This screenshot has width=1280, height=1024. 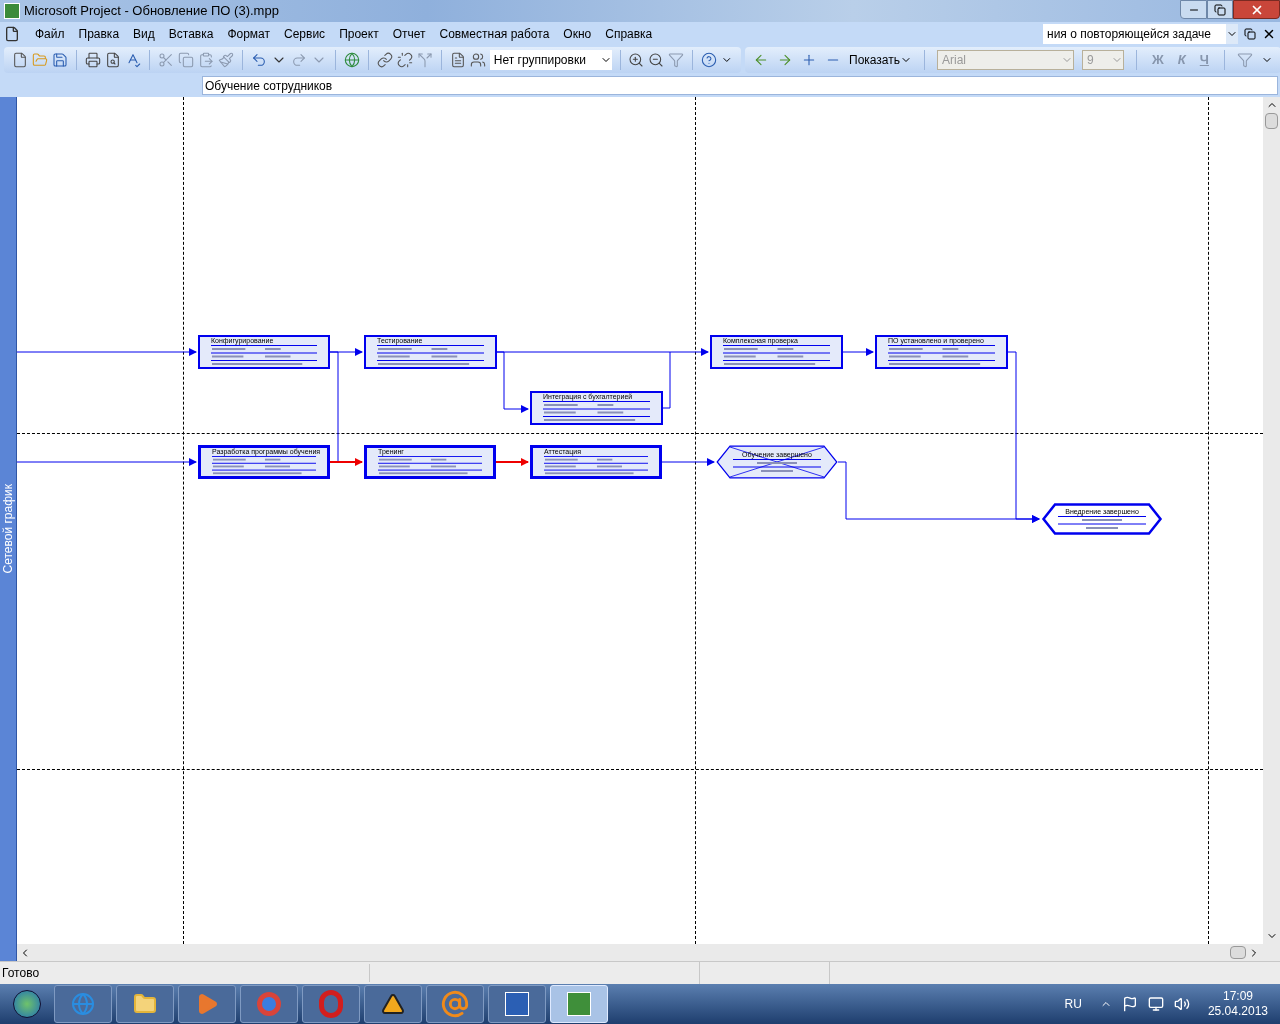 What do you see at coordinates (351, 60) in the screenshot?
I see `globe-link-icon` at bounding box center [351, 60].